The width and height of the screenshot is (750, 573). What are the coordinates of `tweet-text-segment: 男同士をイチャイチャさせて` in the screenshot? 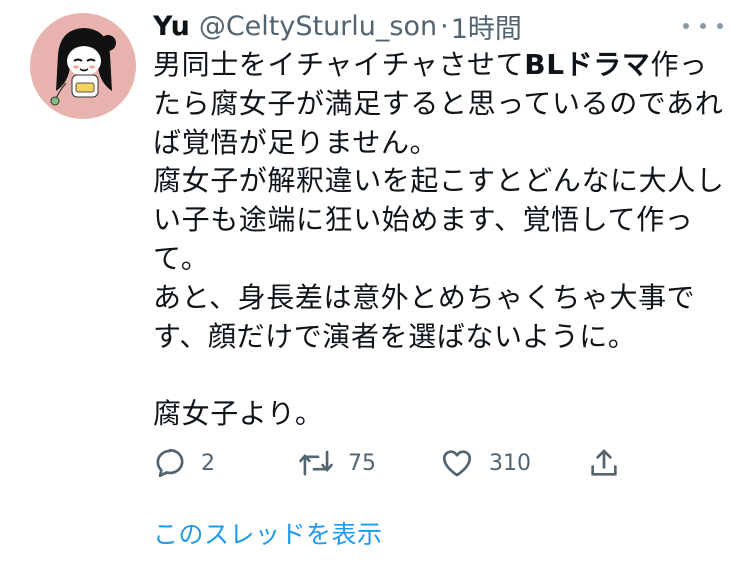 It's located at (339, 64).